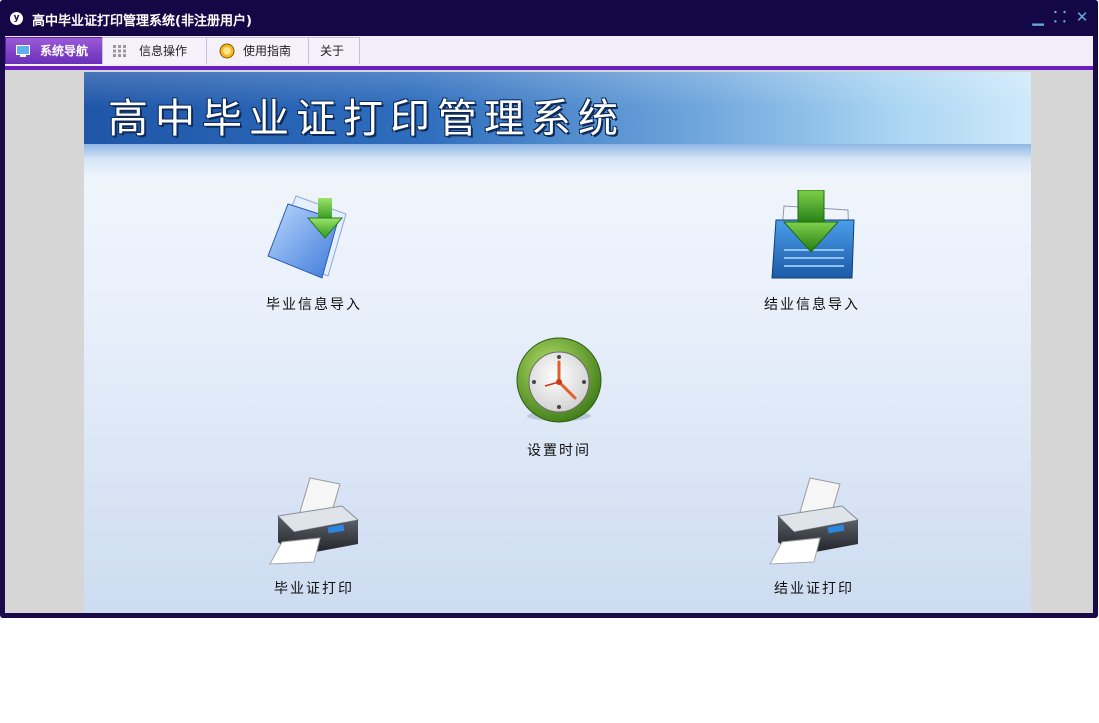 This screenshot has width=1099, height=723. Describe the element at coordinates (813, 234) in the screenshot. I see `folder-import-icon` at that location.